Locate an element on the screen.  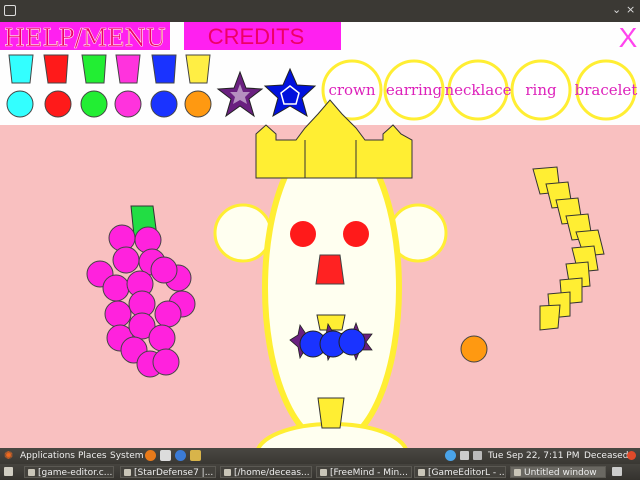
left-ear is located at coordinates (243, 233).